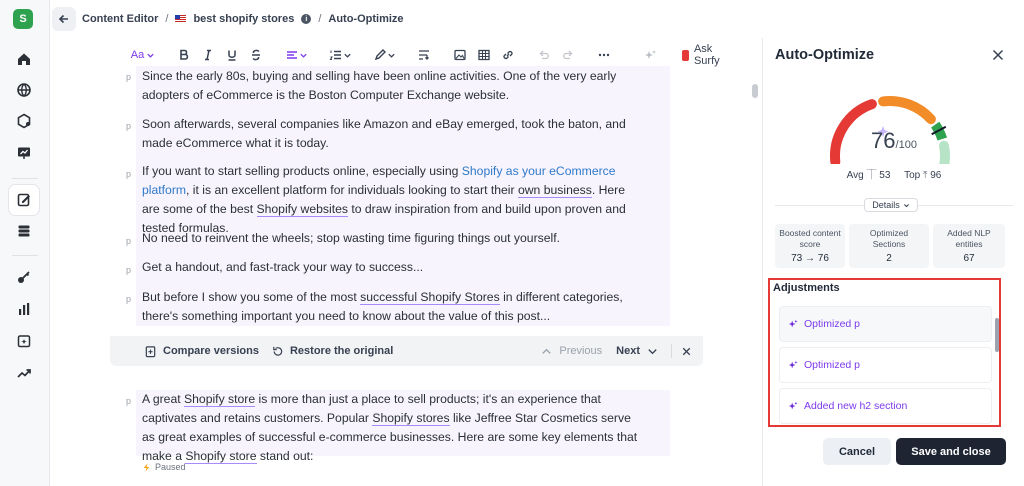 The width and height of the screenshot is (1024, 486). What do you see at coordinates (568, 55) in the screenshot?
I see `redo-button` at bounding box center [568, 55].